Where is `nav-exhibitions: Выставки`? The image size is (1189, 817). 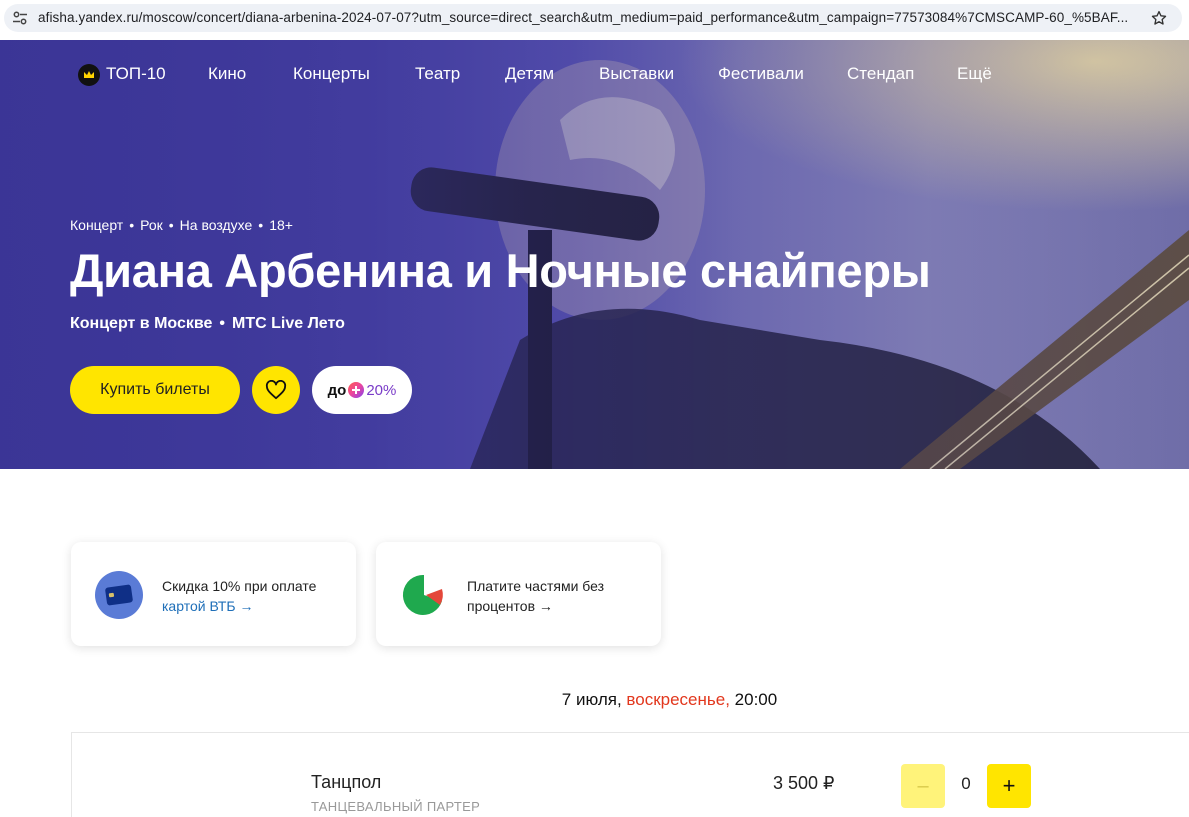
nav-exhibitions: Выставки is located at coordinates (636, 74).